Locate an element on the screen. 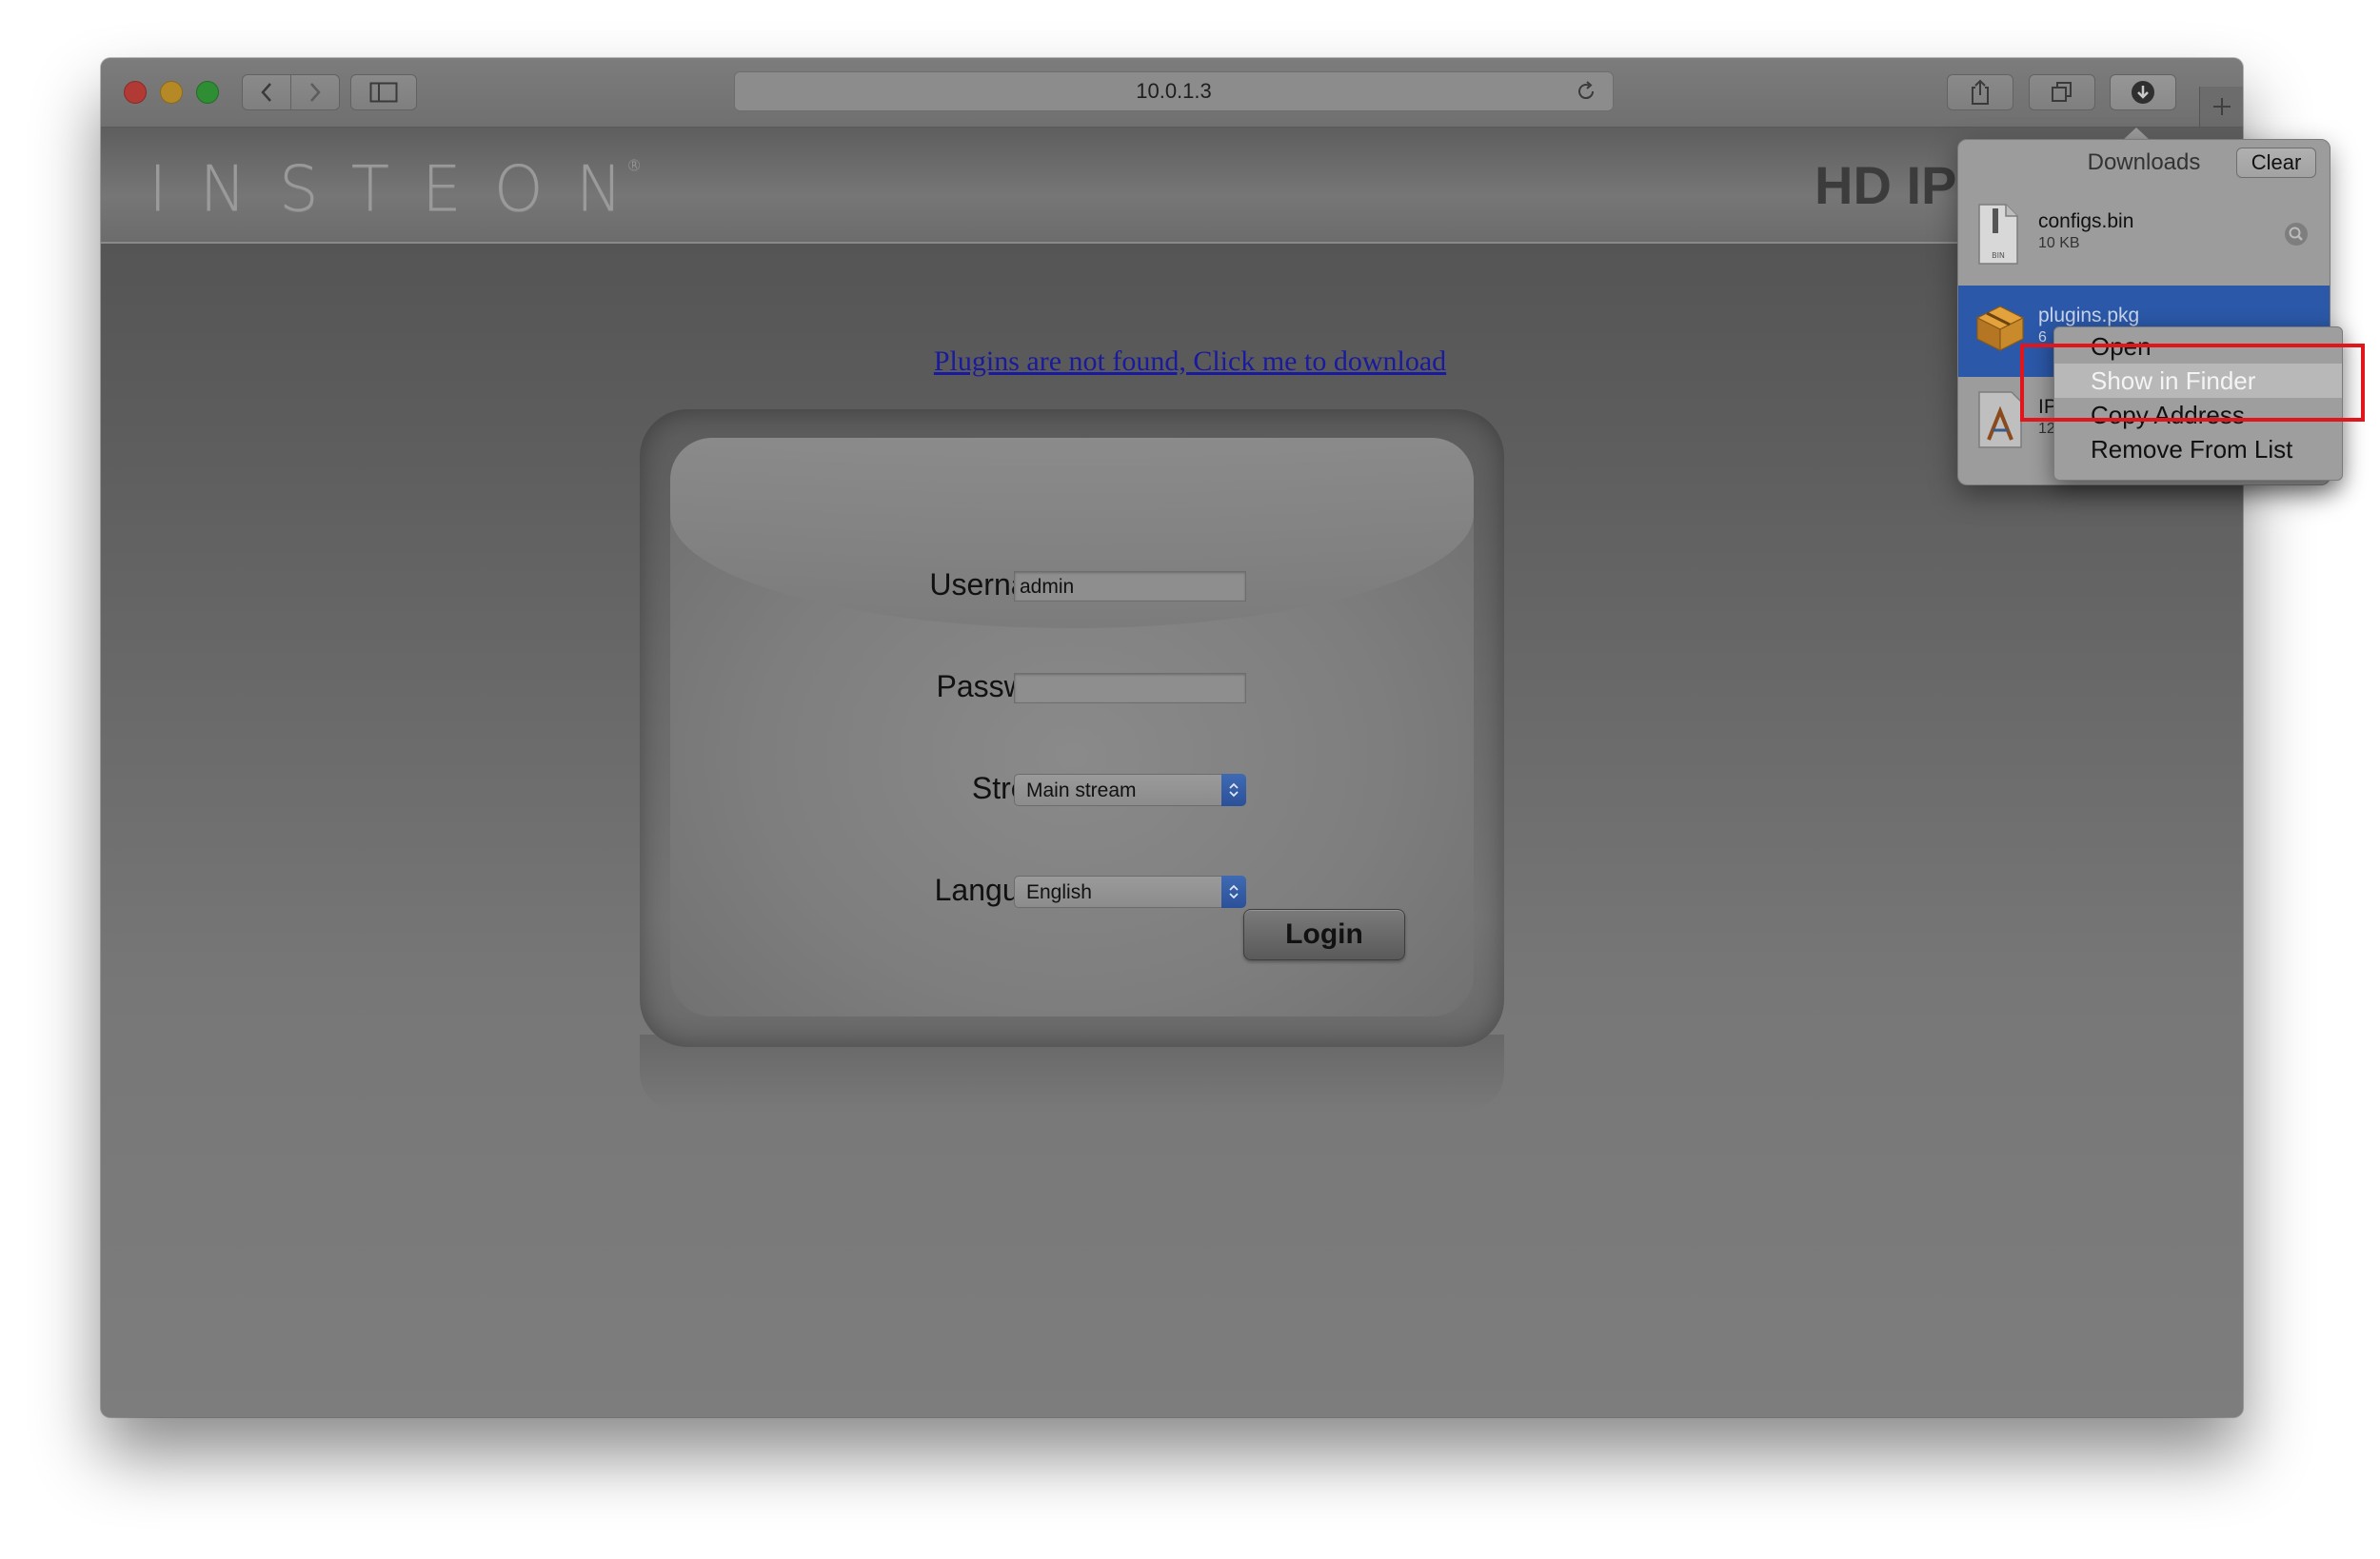 This screenshot has width=2380, height=1559. forward-button is located at coordinates (315, 92).